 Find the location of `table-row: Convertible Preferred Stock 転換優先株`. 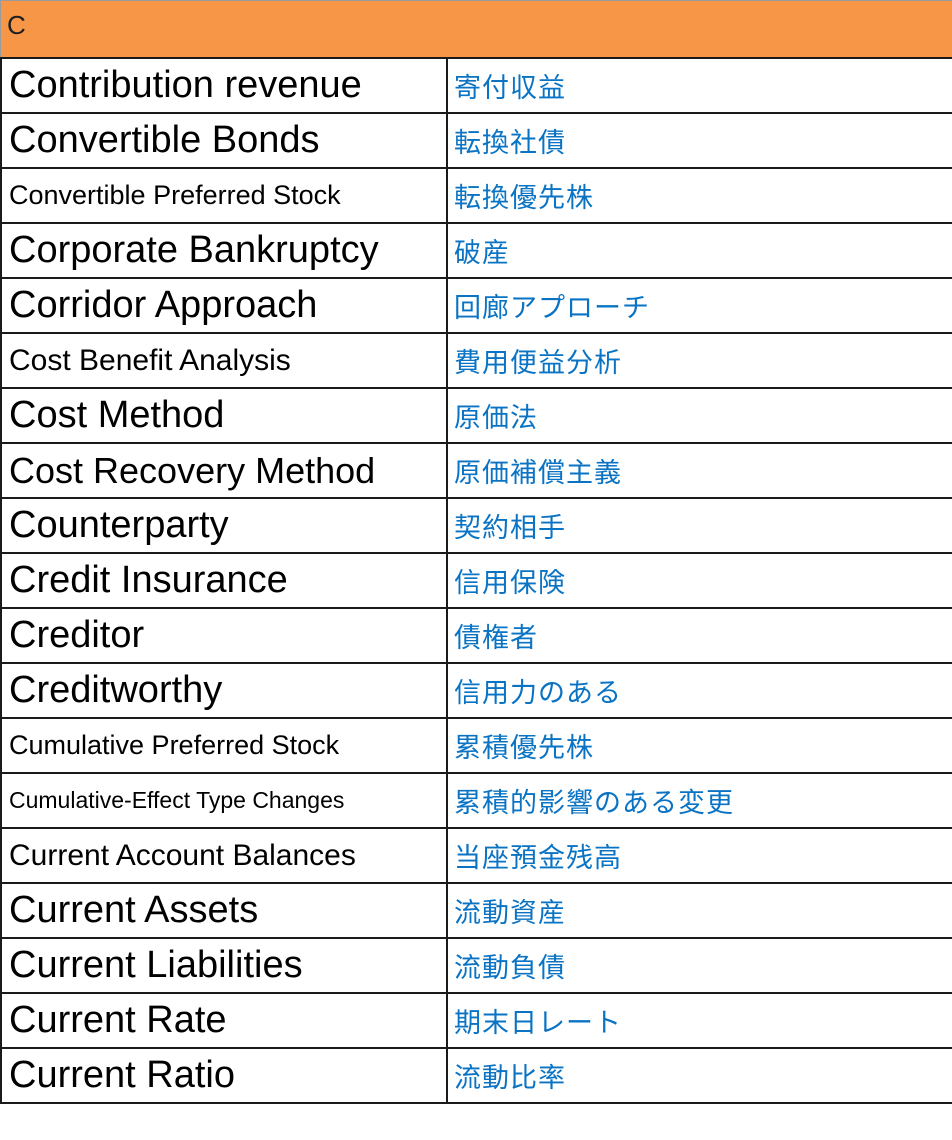

table-row: Convertible Preferred Stock 転換優先株 is located at coordinates (476, 195).